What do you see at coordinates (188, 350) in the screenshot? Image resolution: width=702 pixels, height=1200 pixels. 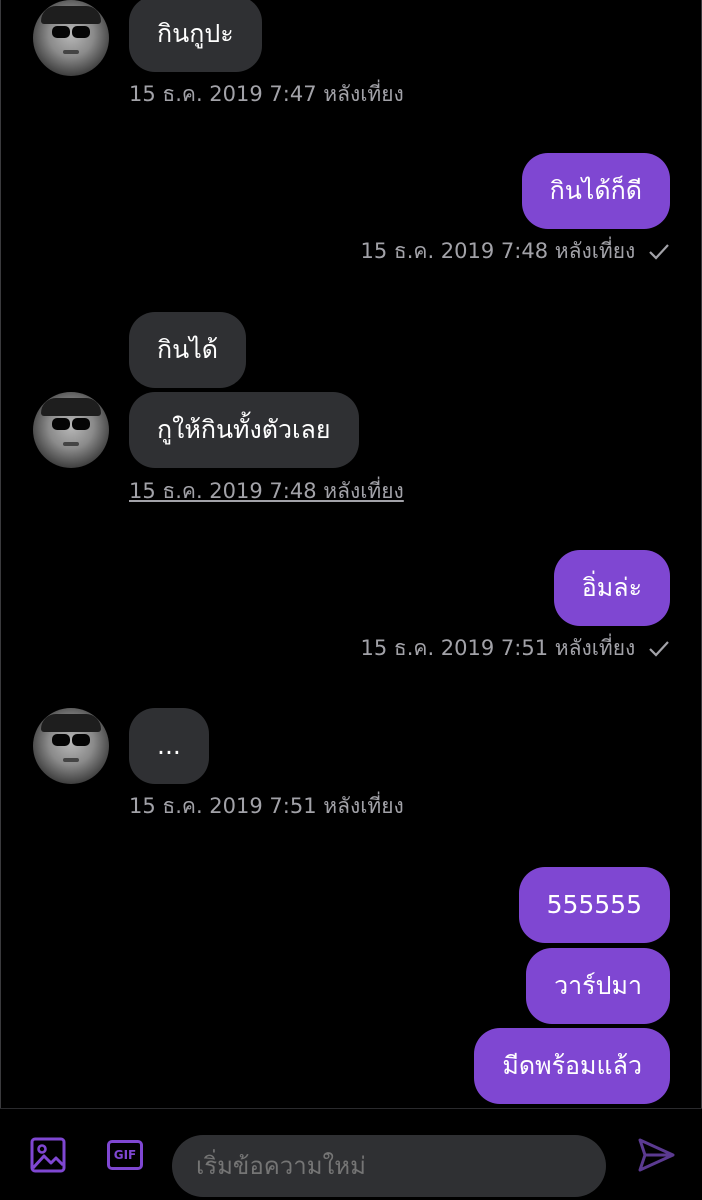 I see `message-bubble-incoming: กินได้` at bounding box center [188, 350].